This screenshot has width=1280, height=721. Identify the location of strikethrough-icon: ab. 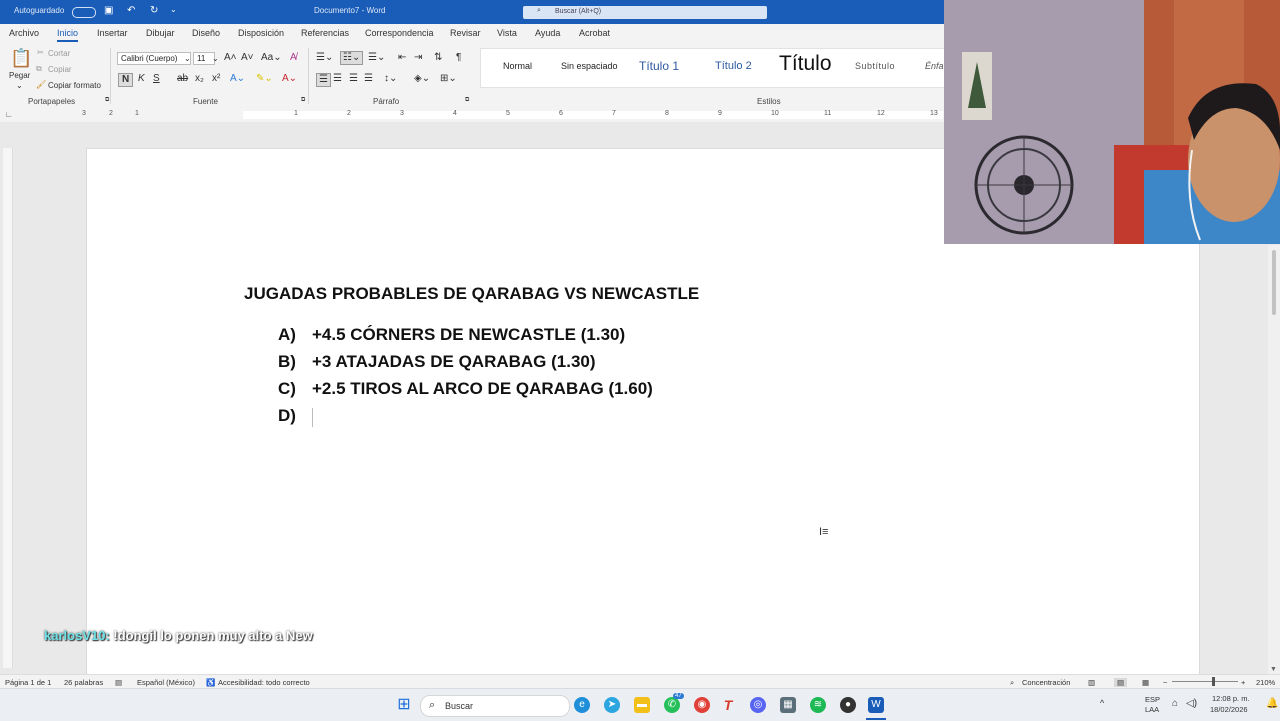
(182, 79).